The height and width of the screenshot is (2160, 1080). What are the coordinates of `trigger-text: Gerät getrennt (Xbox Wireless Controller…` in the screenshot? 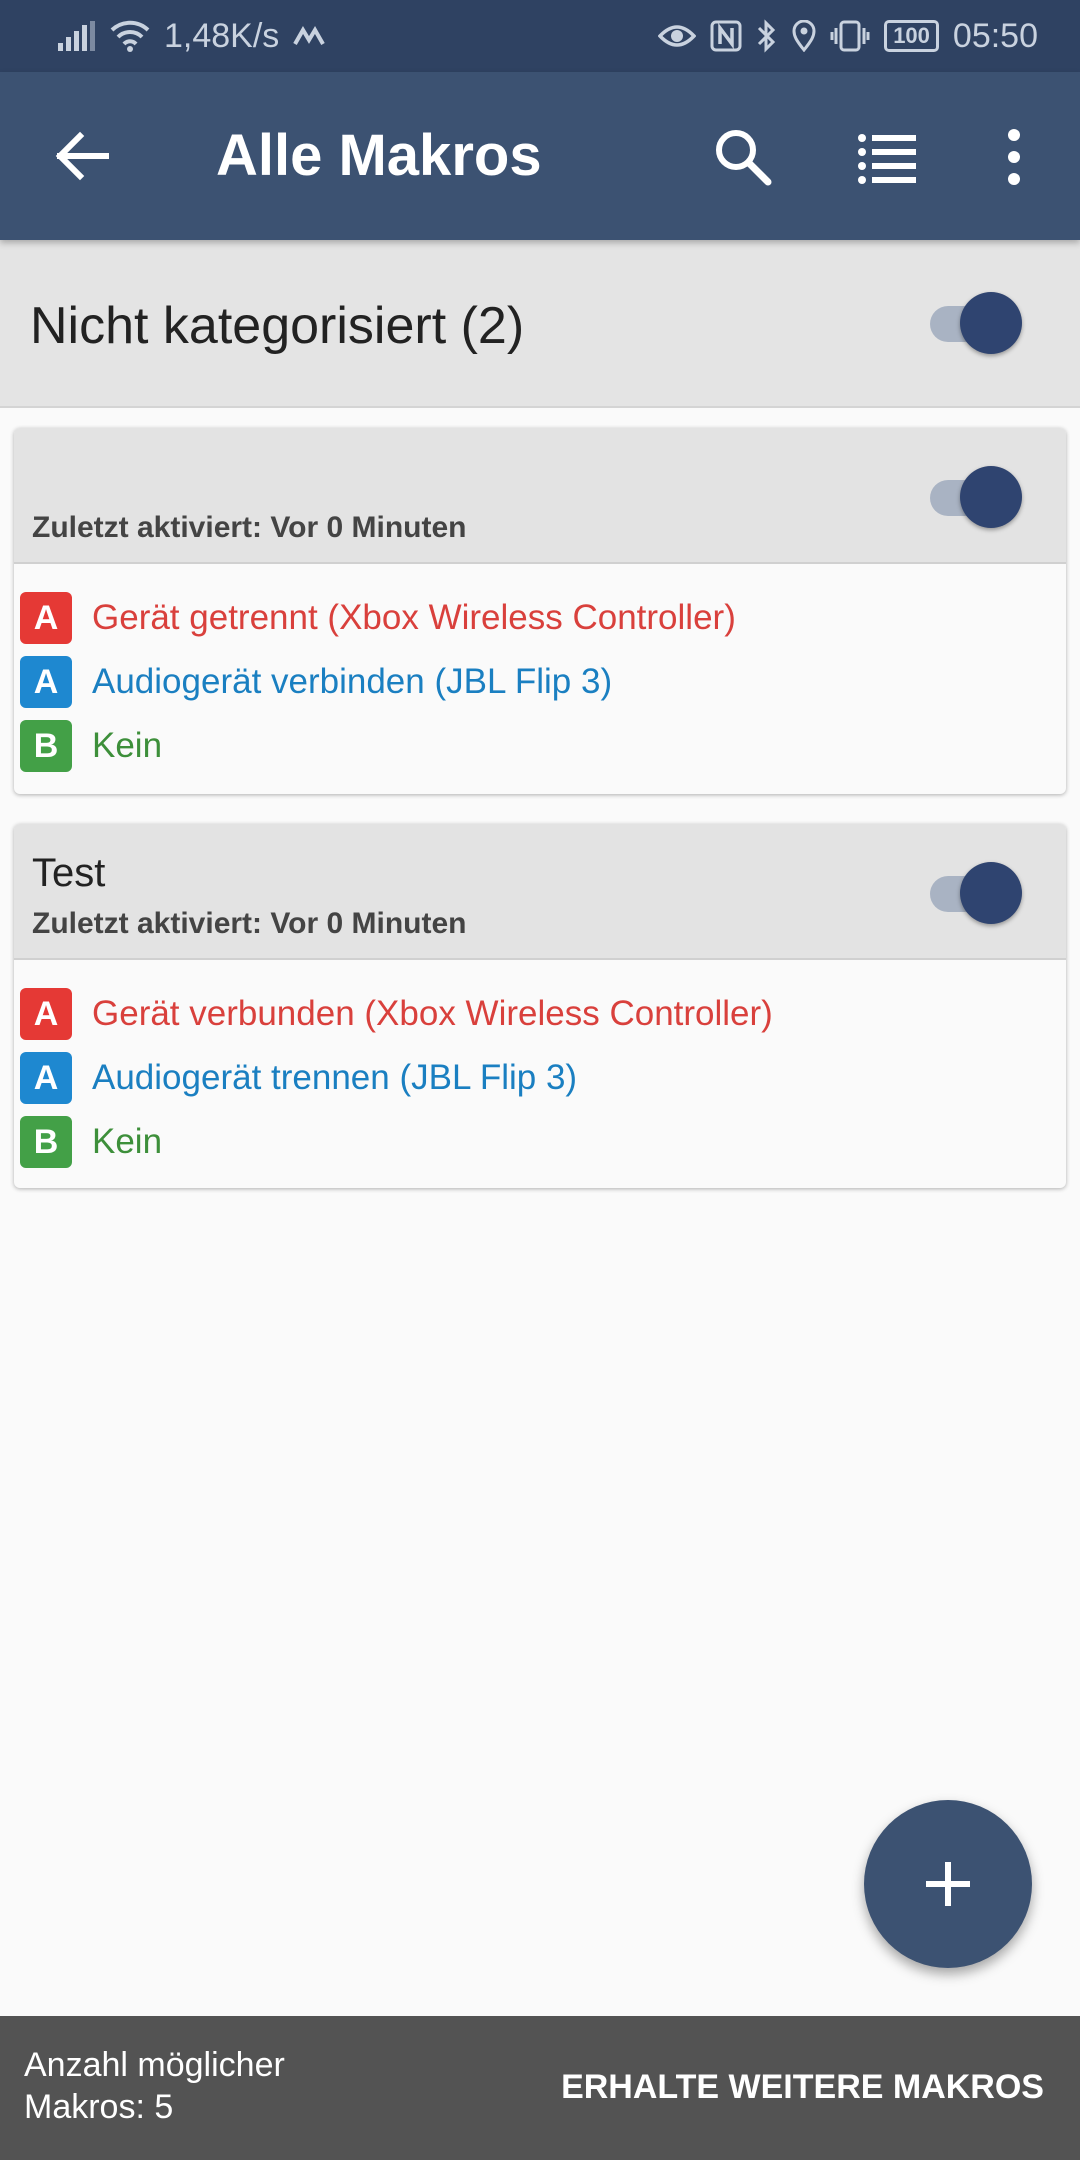 It's located at (414, 617).